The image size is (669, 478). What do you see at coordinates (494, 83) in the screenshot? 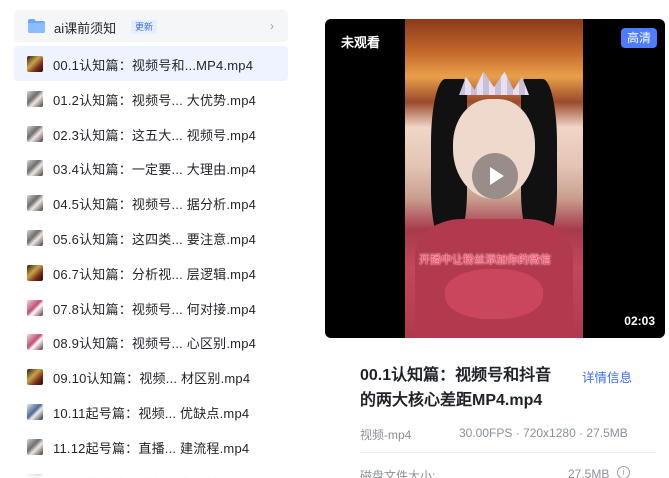
I see `crown-decoration` at bounding box center [494, 83].